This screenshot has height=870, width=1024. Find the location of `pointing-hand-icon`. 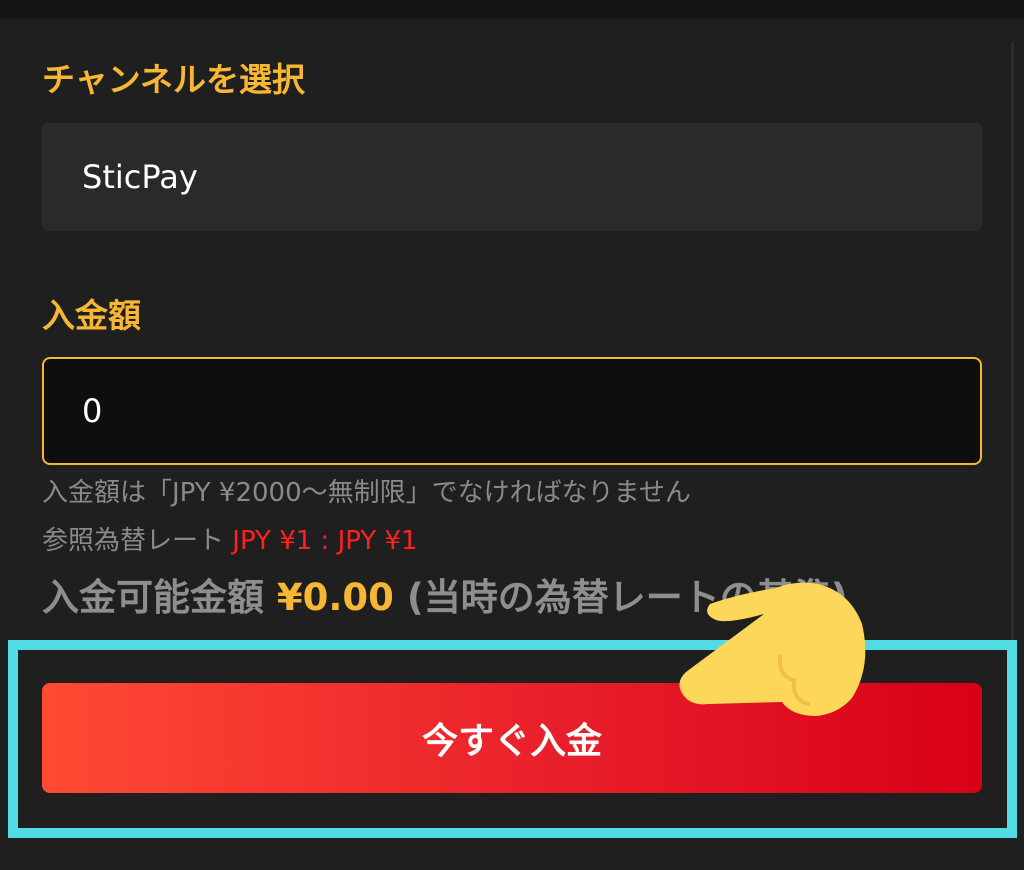

pointing-hand-icon is located at coordinates (772, 649).